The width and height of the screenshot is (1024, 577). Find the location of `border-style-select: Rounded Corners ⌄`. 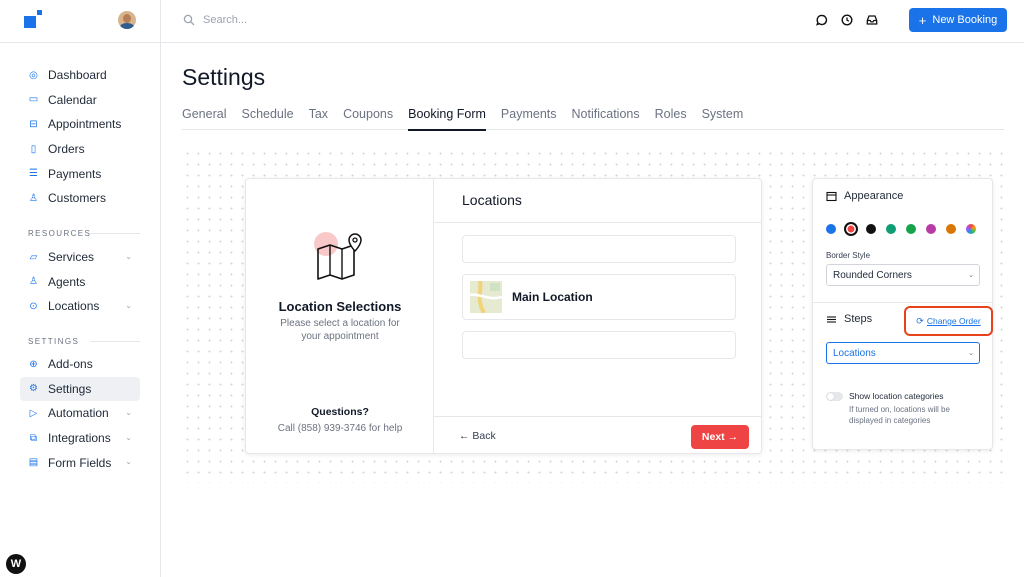

border-style-select: Rounded Corners ⌄ is located at coordinates (903, 275).